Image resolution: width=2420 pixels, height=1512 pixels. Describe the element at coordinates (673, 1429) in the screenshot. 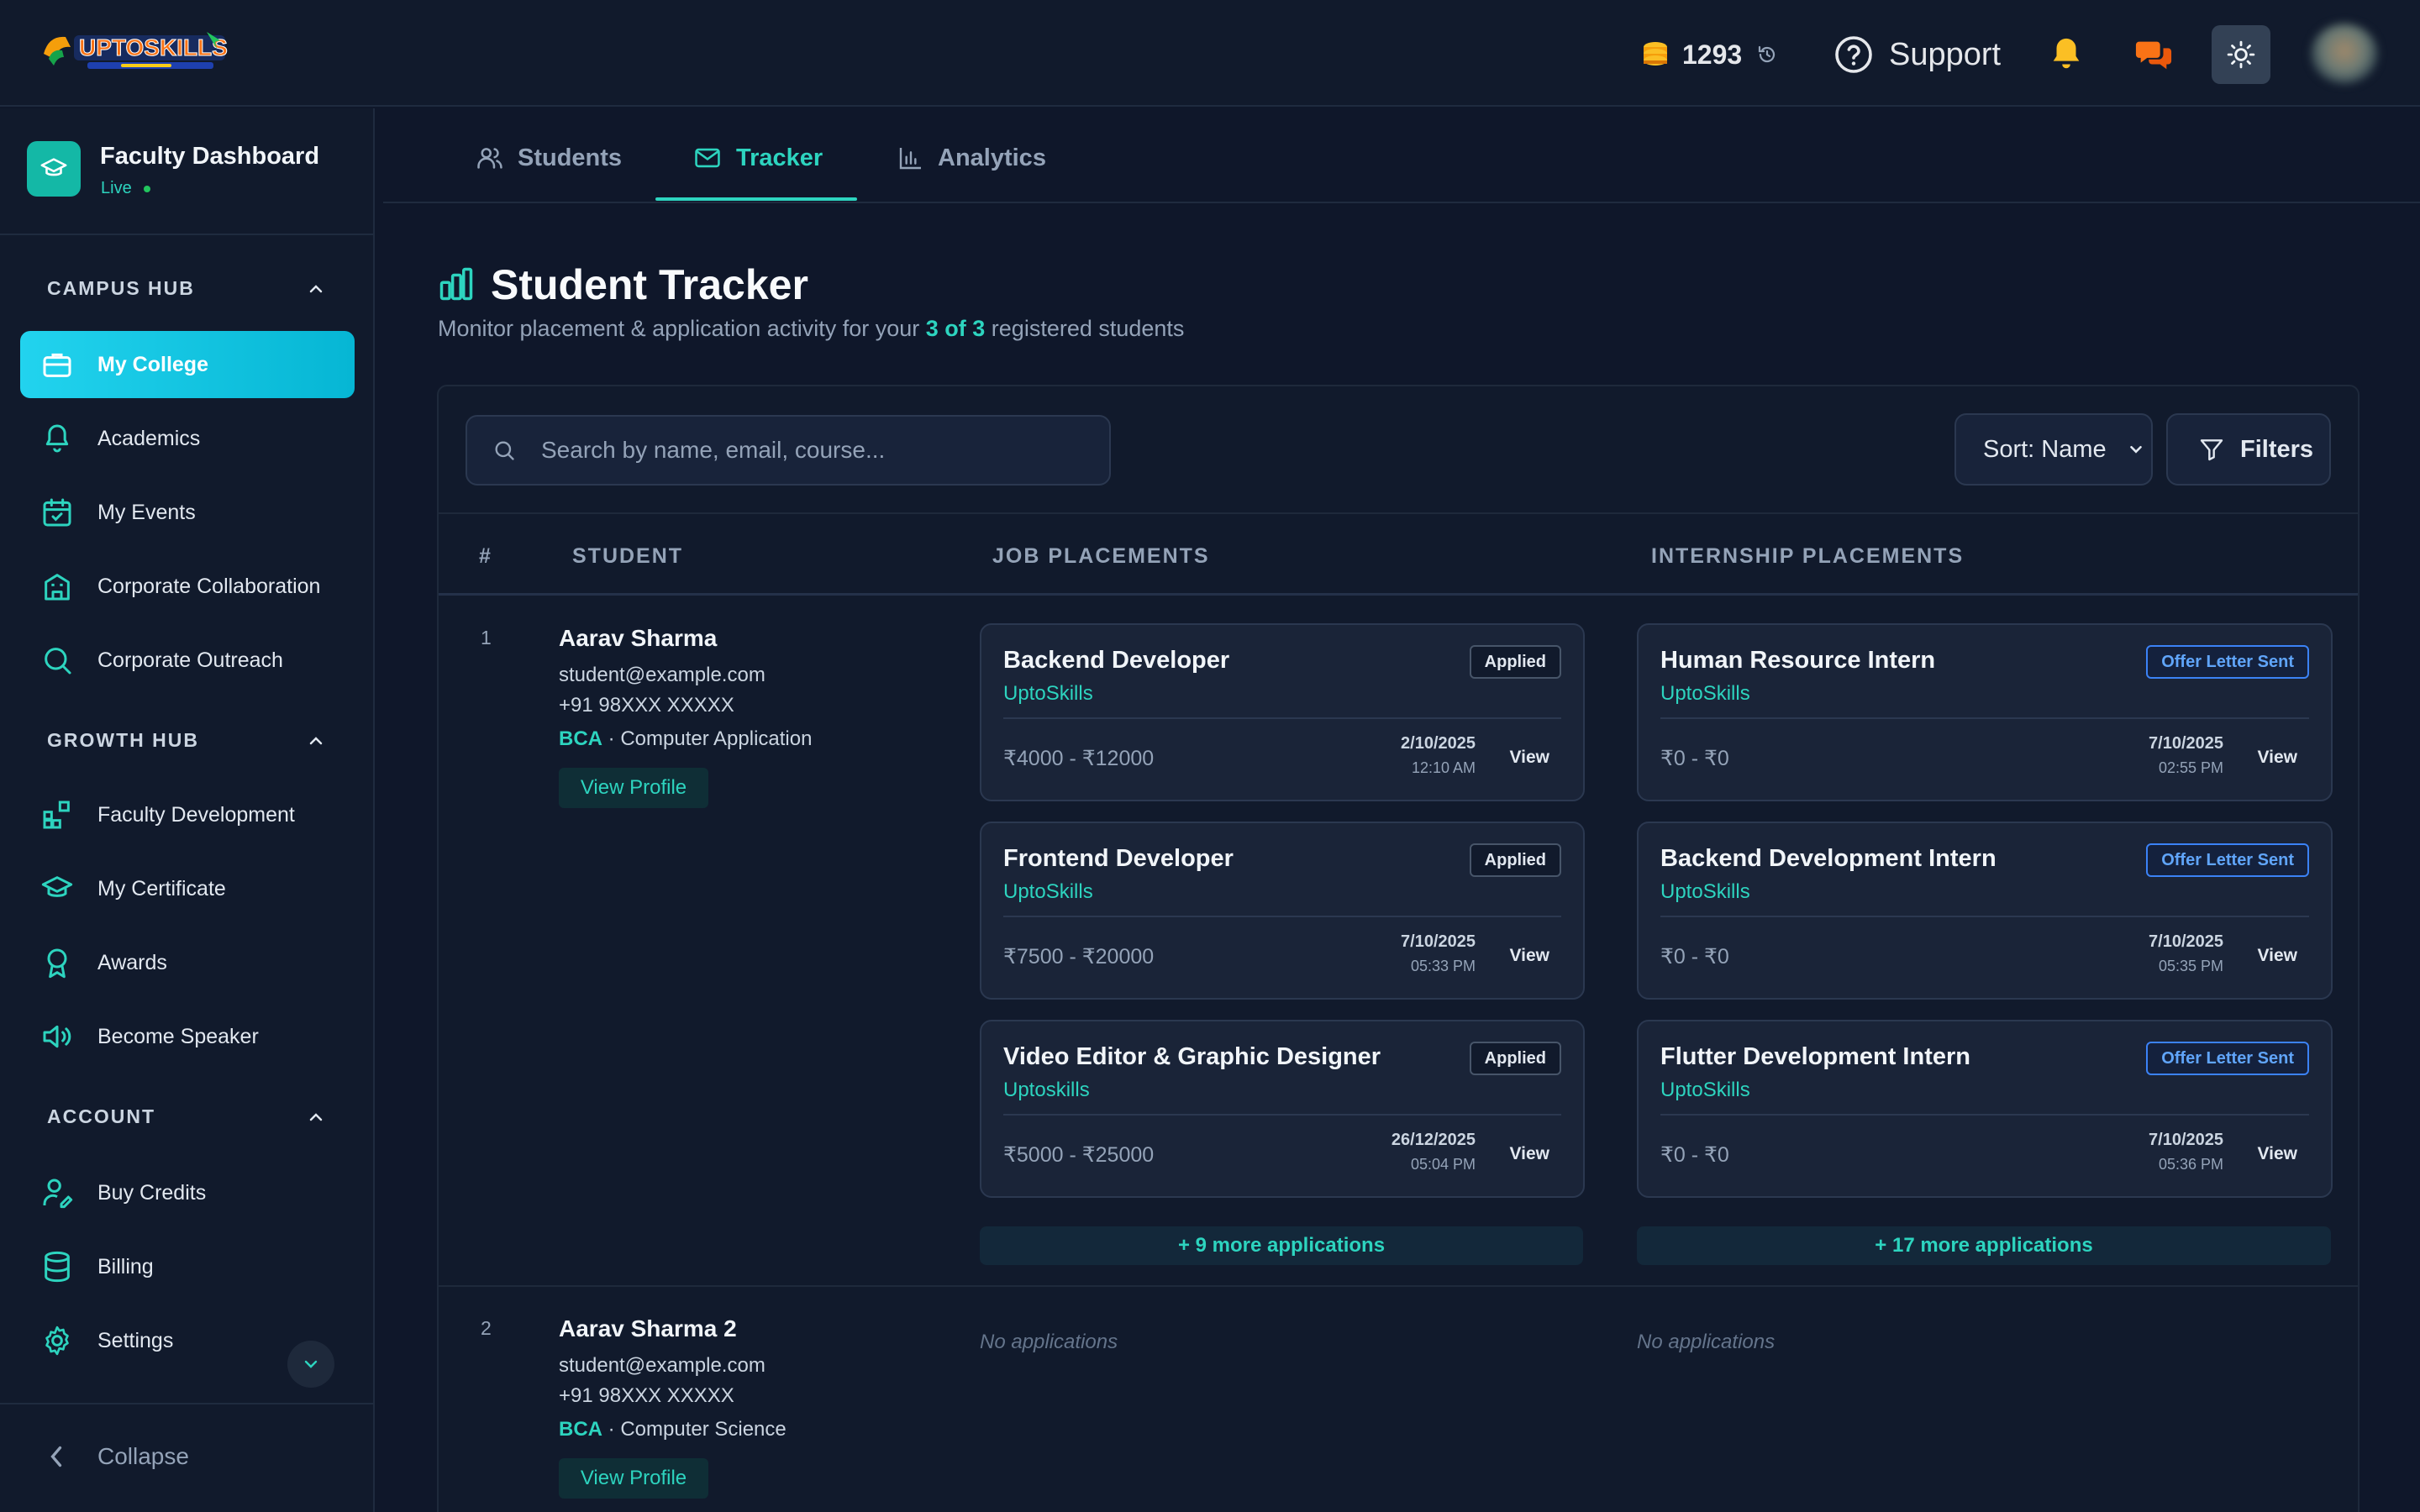

I see `student-course: BCA · Computer Science` at that location.